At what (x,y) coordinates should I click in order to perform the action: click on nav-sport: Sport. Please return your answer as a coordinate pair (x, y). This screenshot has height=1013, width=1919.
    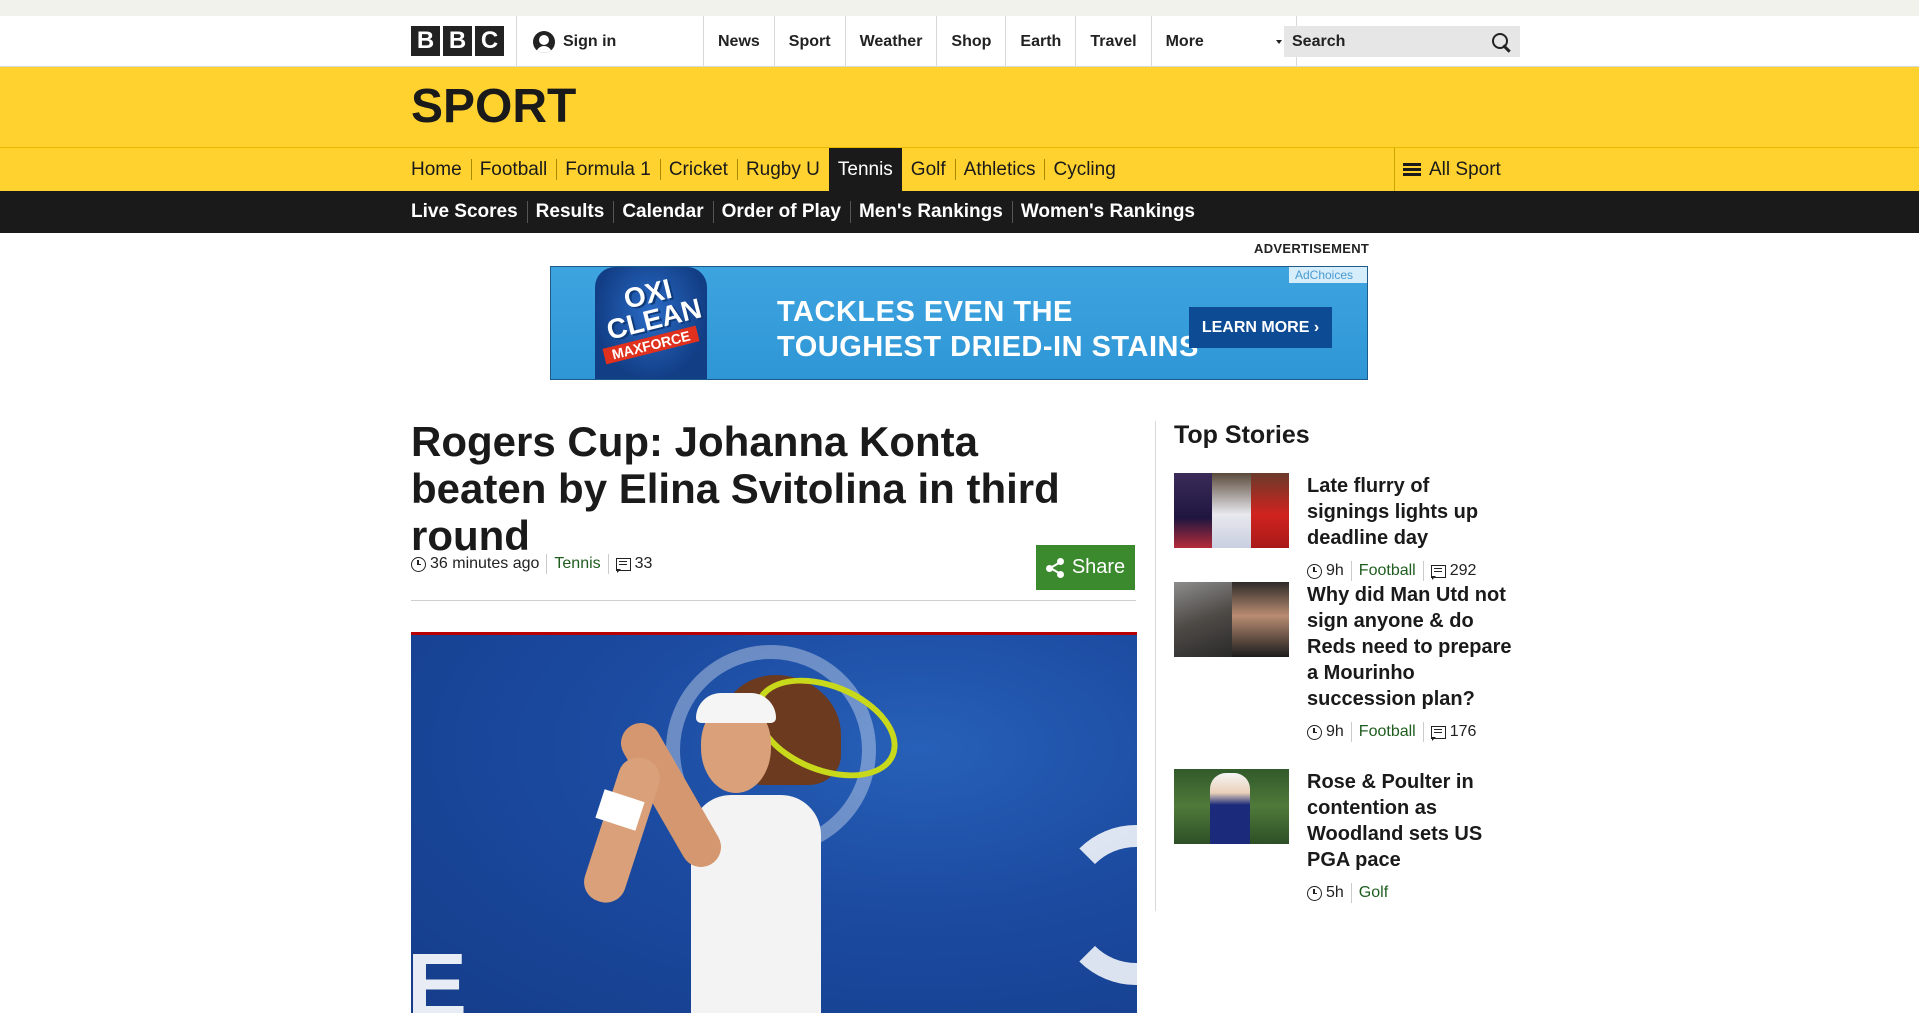
    Looking at the image, I should click on (809, 41).